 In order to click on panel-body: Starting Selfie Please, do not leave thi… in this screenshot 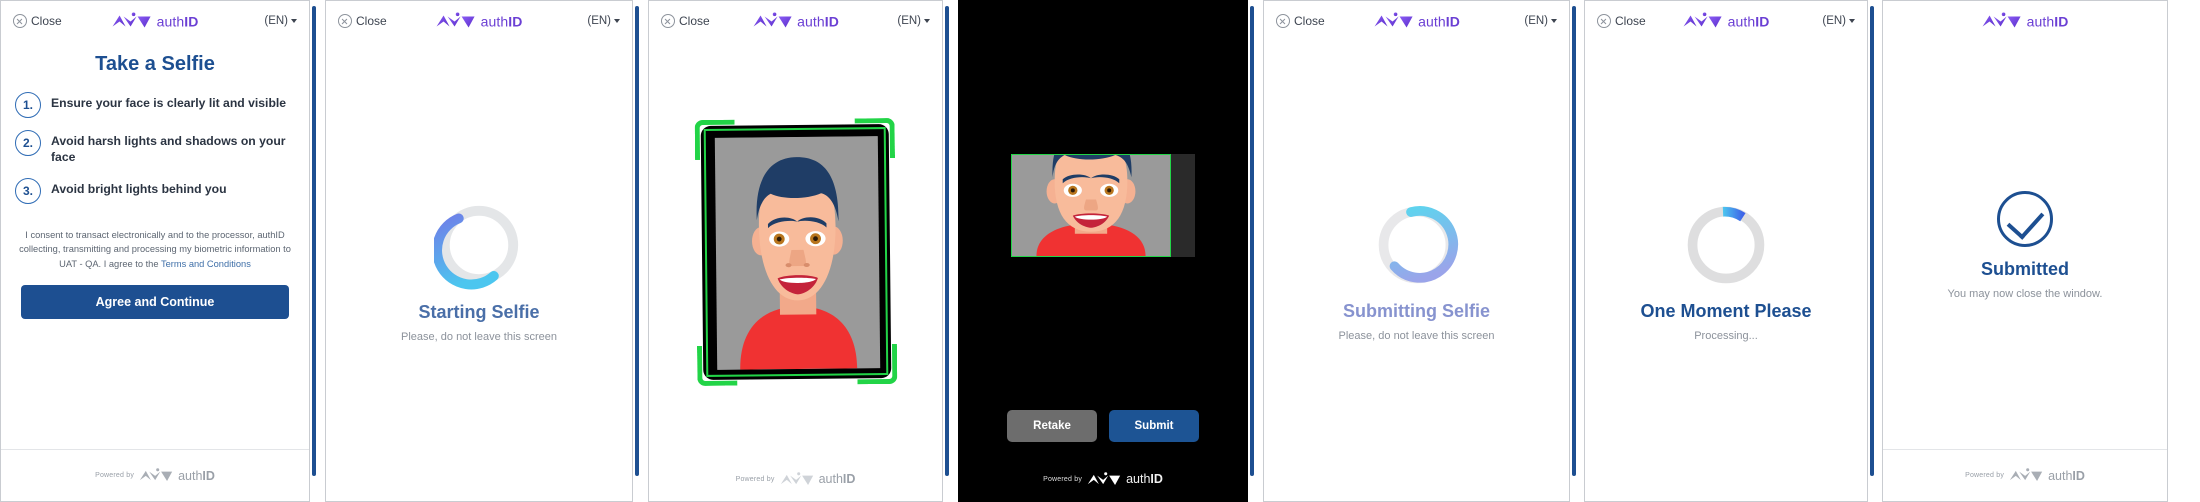, I will do `click(479, 271)`.